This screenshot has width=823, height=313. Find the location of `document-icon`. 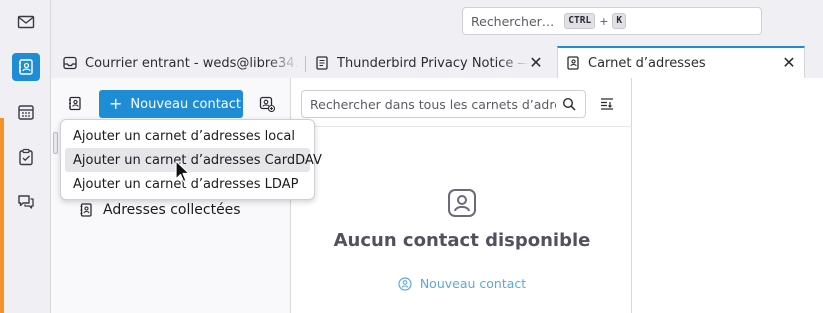

document-icon is located at coordinates (322, 63).